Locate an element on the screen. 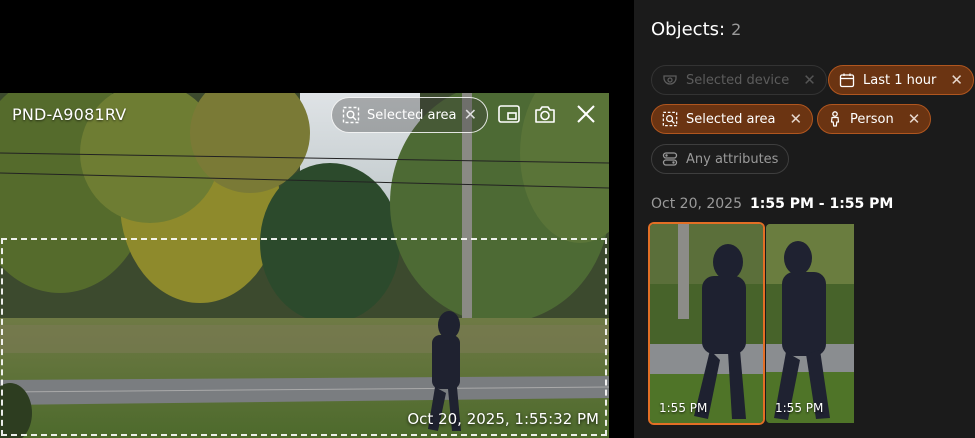  filter-chip-person: Person ✕ is located at coordinates (874, 119).